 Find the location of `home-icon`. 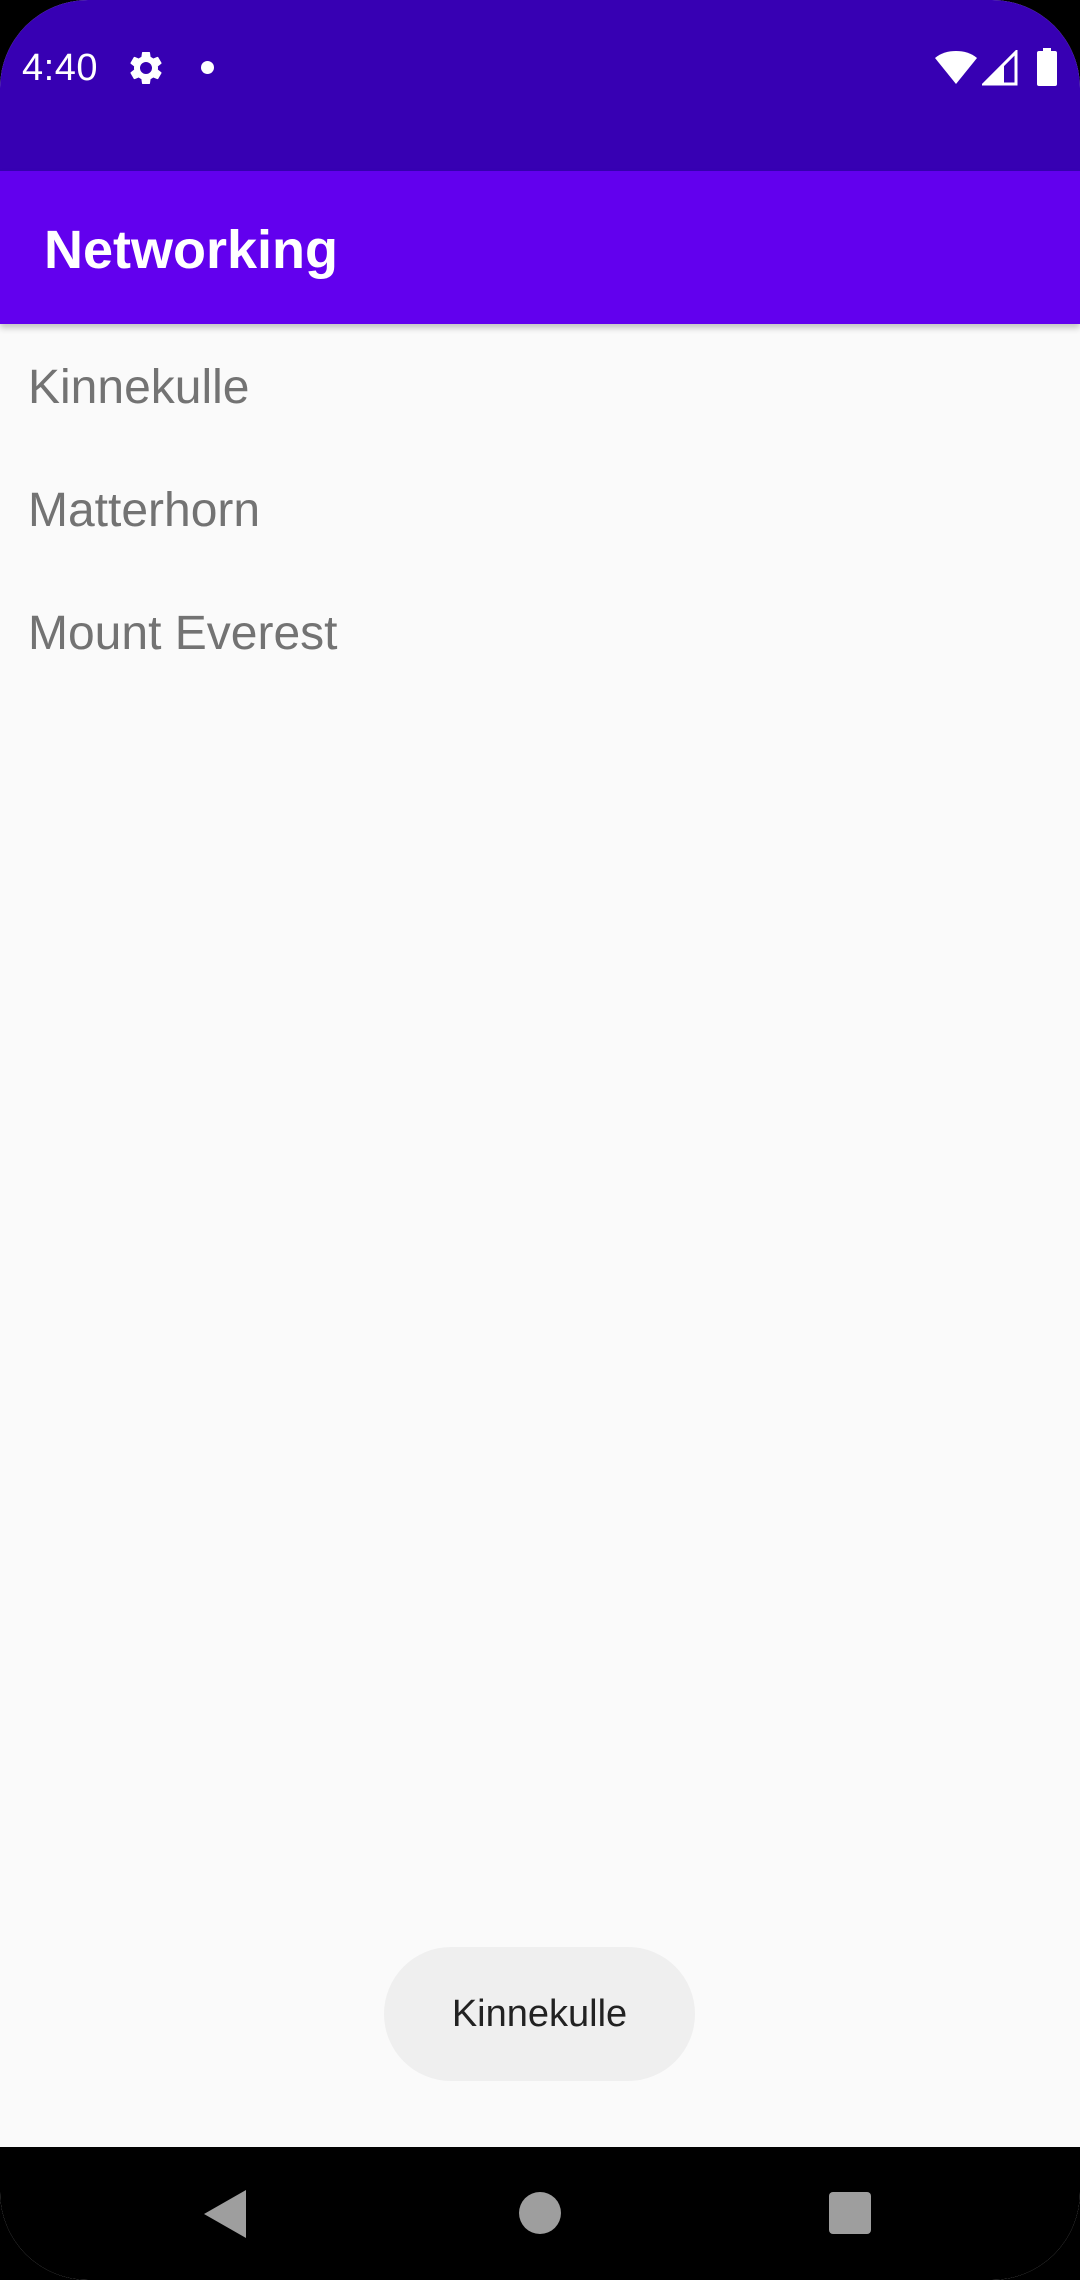

home-icon is located at coordinates (540, 2213).